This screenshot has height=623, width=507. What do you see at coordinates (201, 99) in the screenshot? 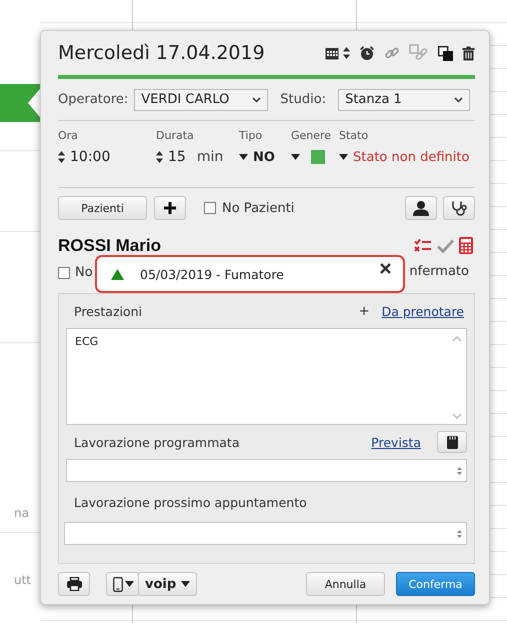
I see `operator-select: VERDI CARLO` at bounding box center [201, 99].